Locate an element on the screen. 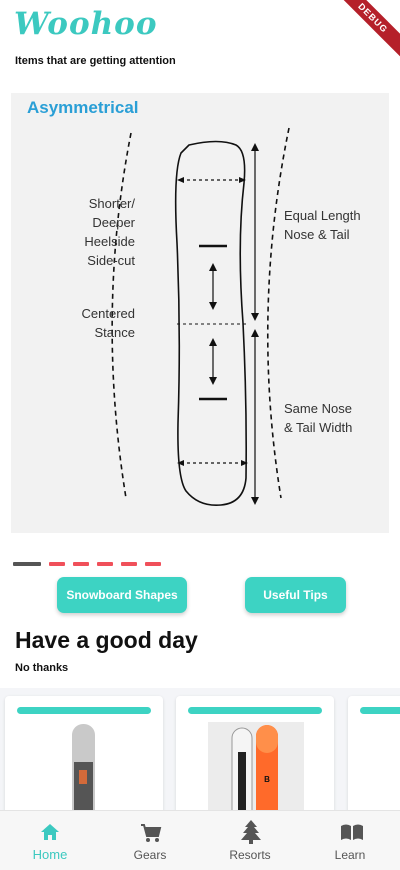 This screenshot has height=870, width=400. bottom-nav: Home Gears Resorts Learn is located at coordinates (200, 840).